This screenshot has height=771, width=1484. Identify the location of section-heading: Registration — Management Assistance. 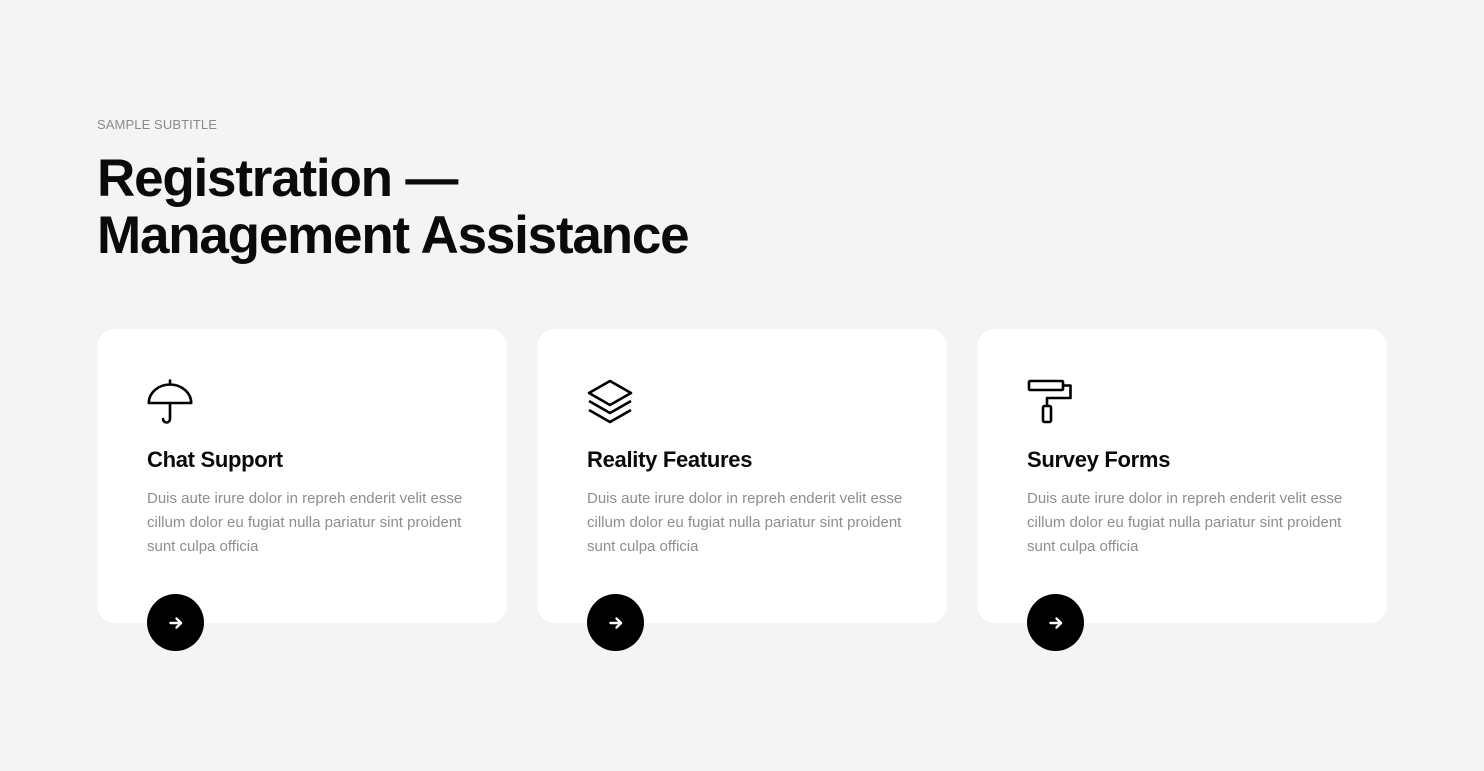
(393, 207).